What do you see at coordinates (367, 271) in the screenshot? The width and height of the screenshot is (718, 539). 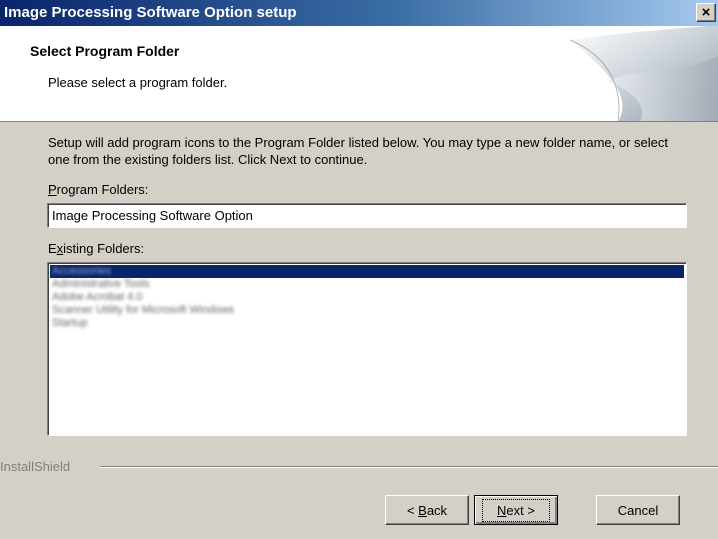 I see `list-item: Accessories` at bounding box center [367, 271].